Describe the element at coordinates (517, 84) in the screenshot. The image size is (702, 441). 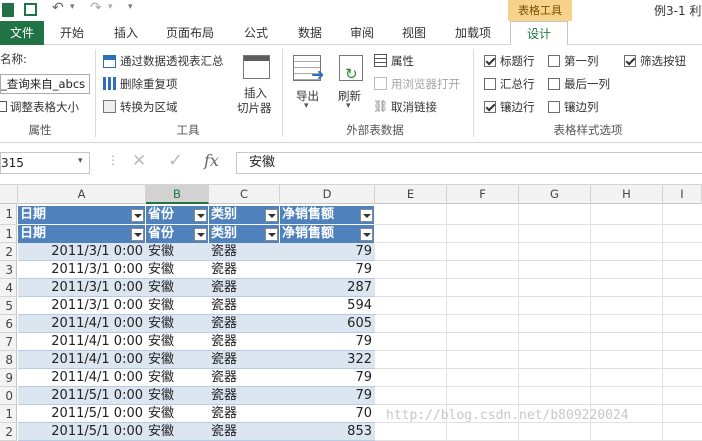
I see `total-row-label: 汇总行` at that location.